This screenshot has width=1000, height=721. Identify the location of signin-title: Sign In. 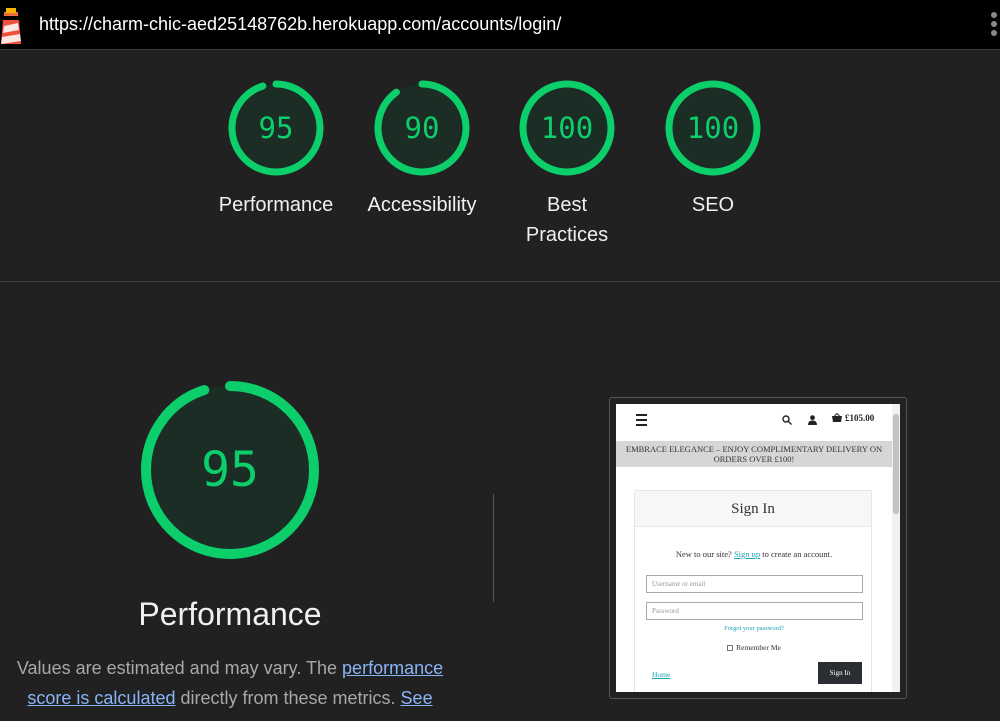
(753, 509).